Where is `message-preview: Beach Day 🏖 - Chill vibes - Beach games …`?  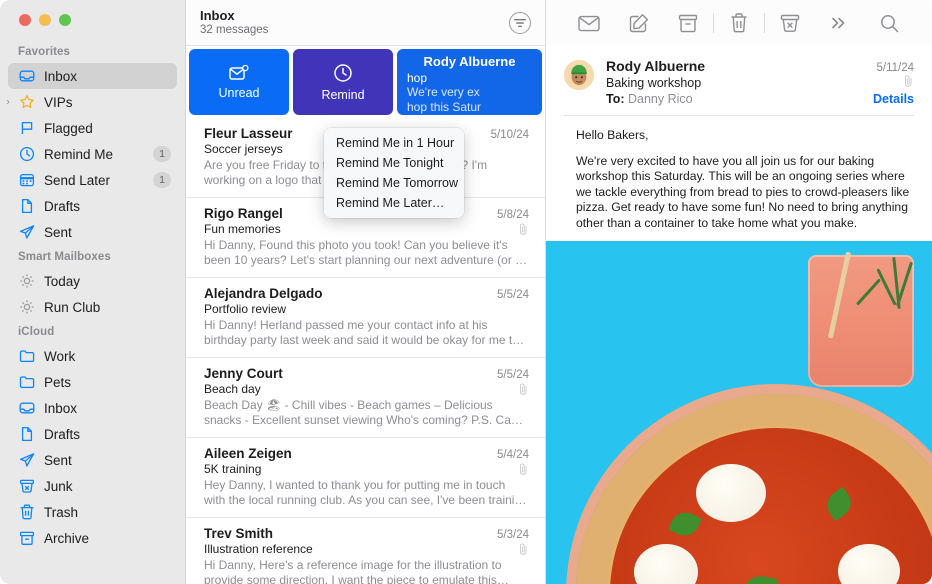 message-preview: Beach Day 🏖 - Chill vibes - Beach games … is located at coordinates (361, 412).